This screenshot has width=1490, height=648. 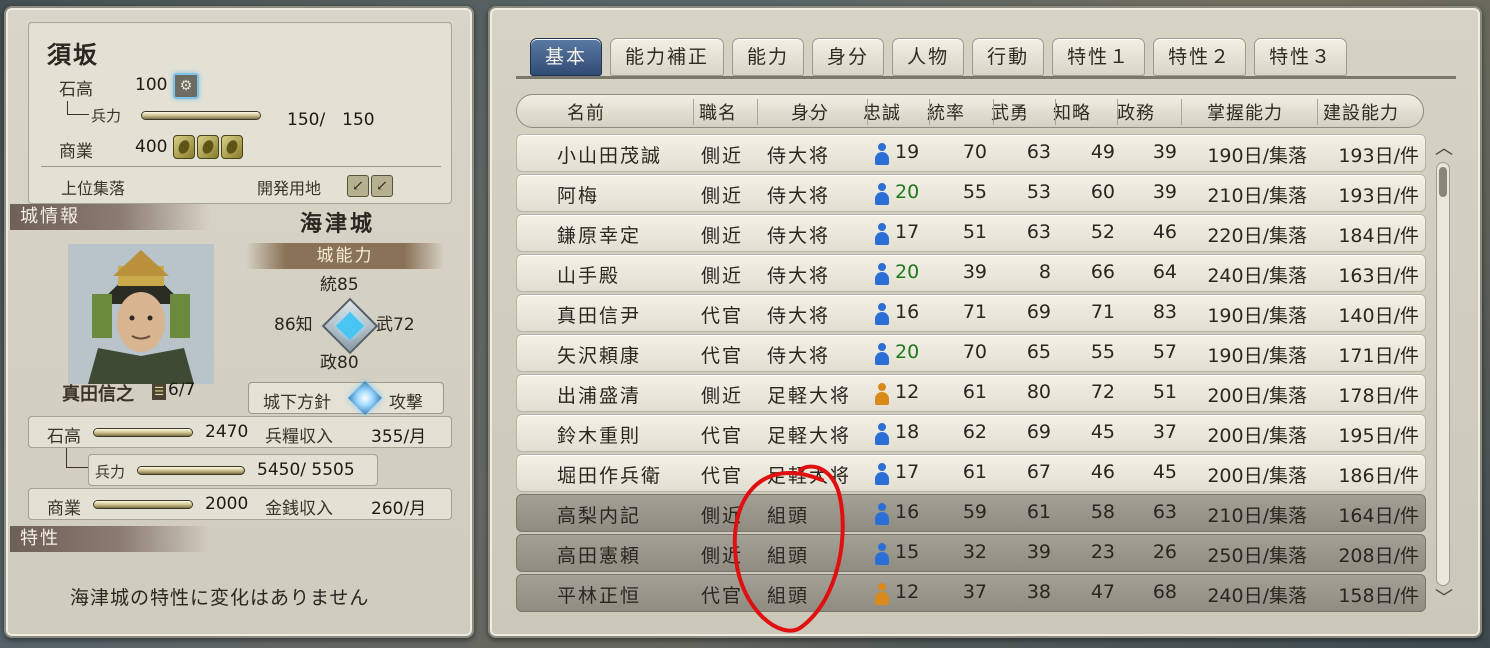 What do you see at coordinates (1245, 112) in the screenshot?
I see `column-header-8: 掌握能力` at bounding box center [1245, 112].